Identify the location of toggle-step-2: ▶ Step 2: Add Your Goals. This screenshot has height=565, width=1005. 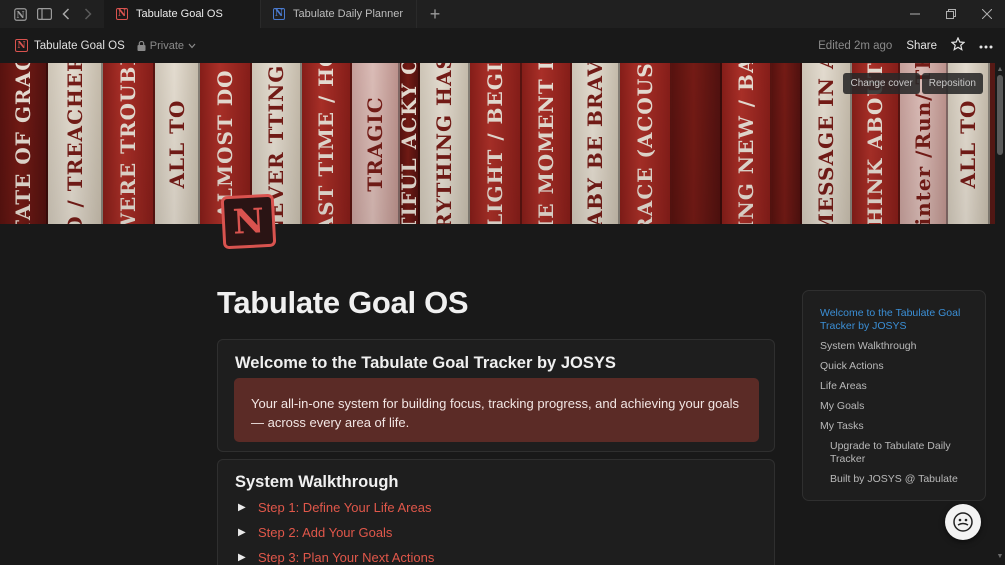
(315, 532).